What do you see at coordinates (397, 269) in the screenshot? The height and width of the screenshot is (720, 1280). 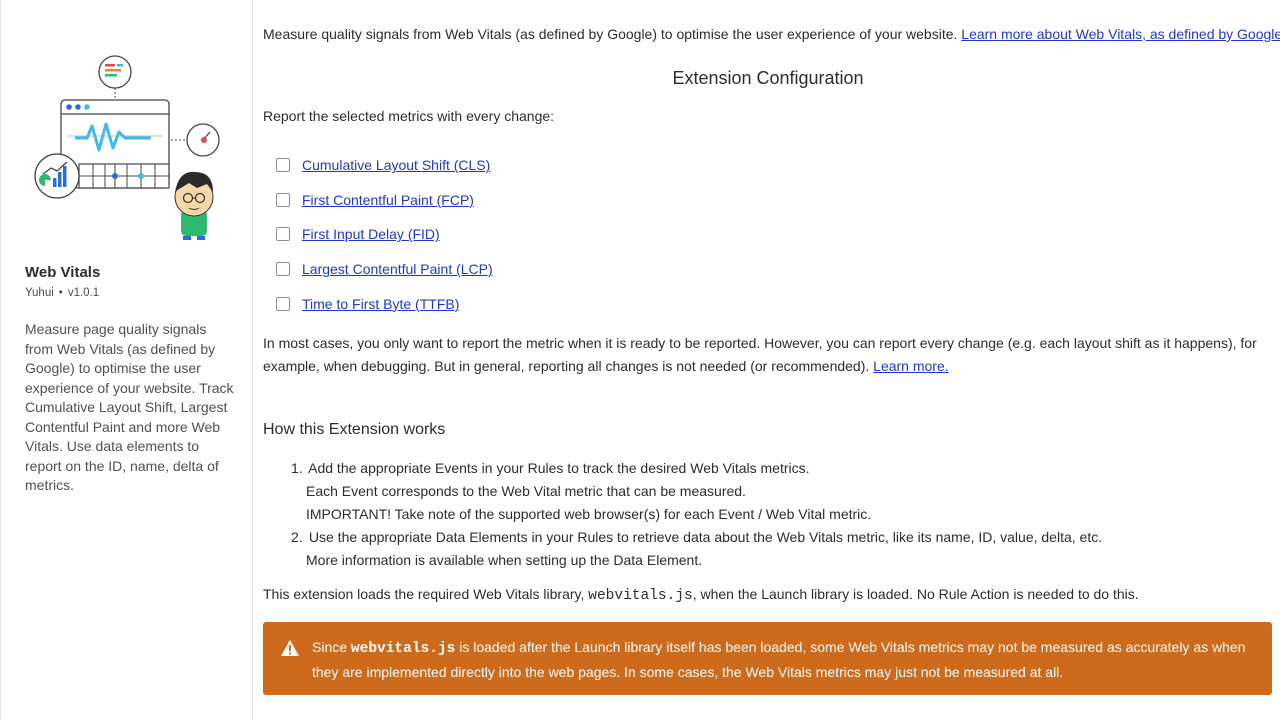 I see `lcp-link: Largest Contentful Paint (LCP)` at bounding box center [397, 269].